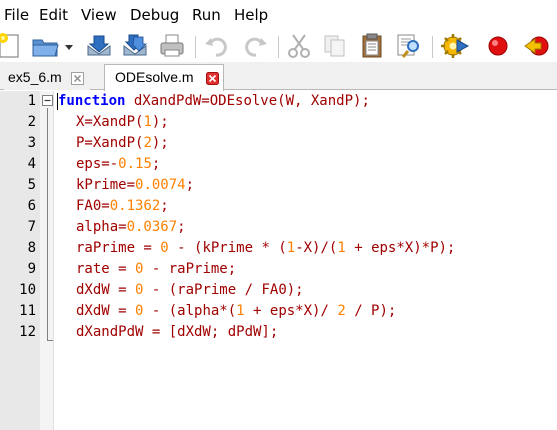 The image size is (557, 430). Describe the element at coordinates (12, 46) in the screenshot. I see `new-file-icon` at that location.